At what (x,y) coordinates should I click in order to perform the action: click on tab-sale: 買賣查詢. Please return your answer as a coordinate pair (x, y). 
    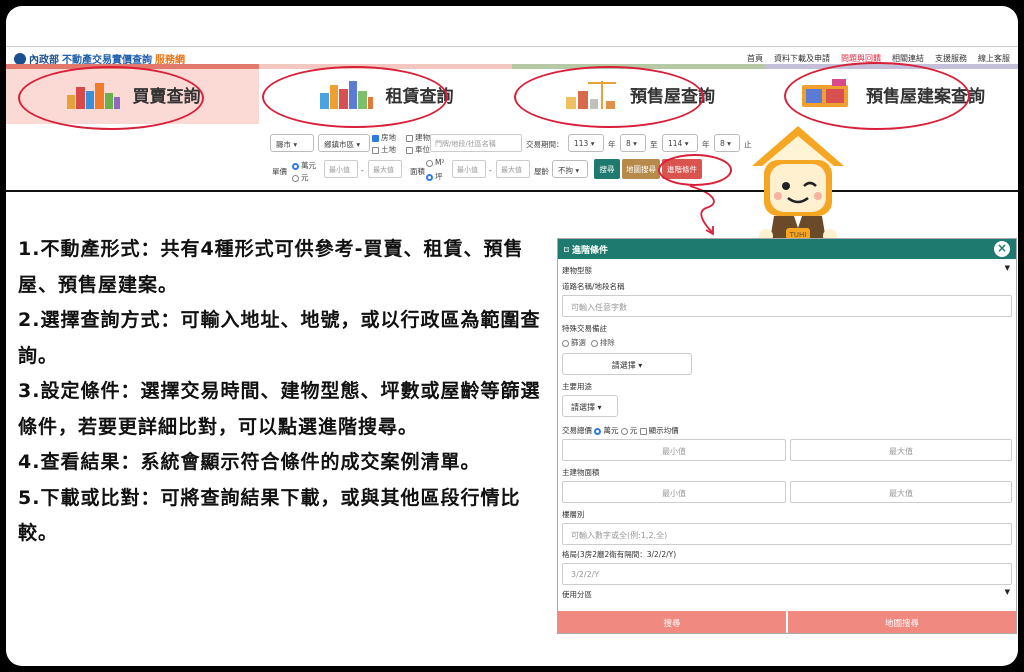
    Looking at the image, I should click on (132, 94).